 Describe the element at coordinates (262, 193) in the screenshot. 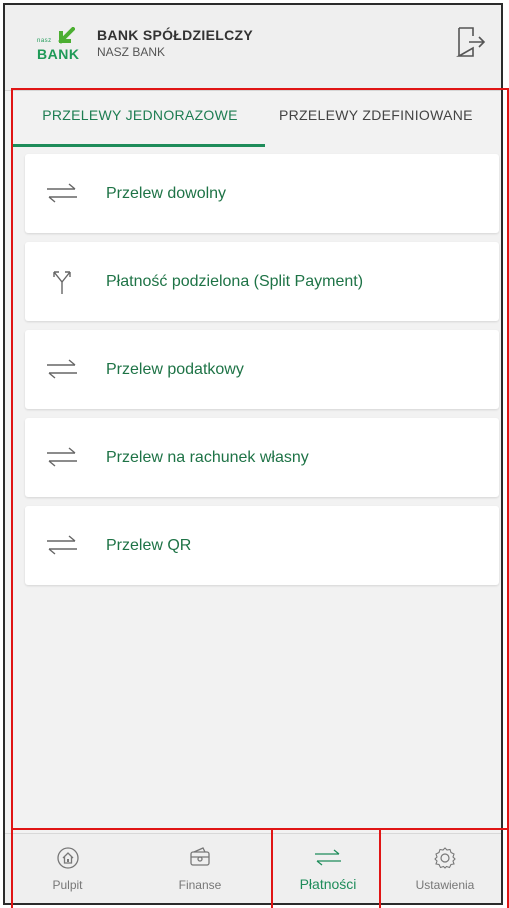

I see `transfer-item-arbitrary: Przelew dowolny` at that location.